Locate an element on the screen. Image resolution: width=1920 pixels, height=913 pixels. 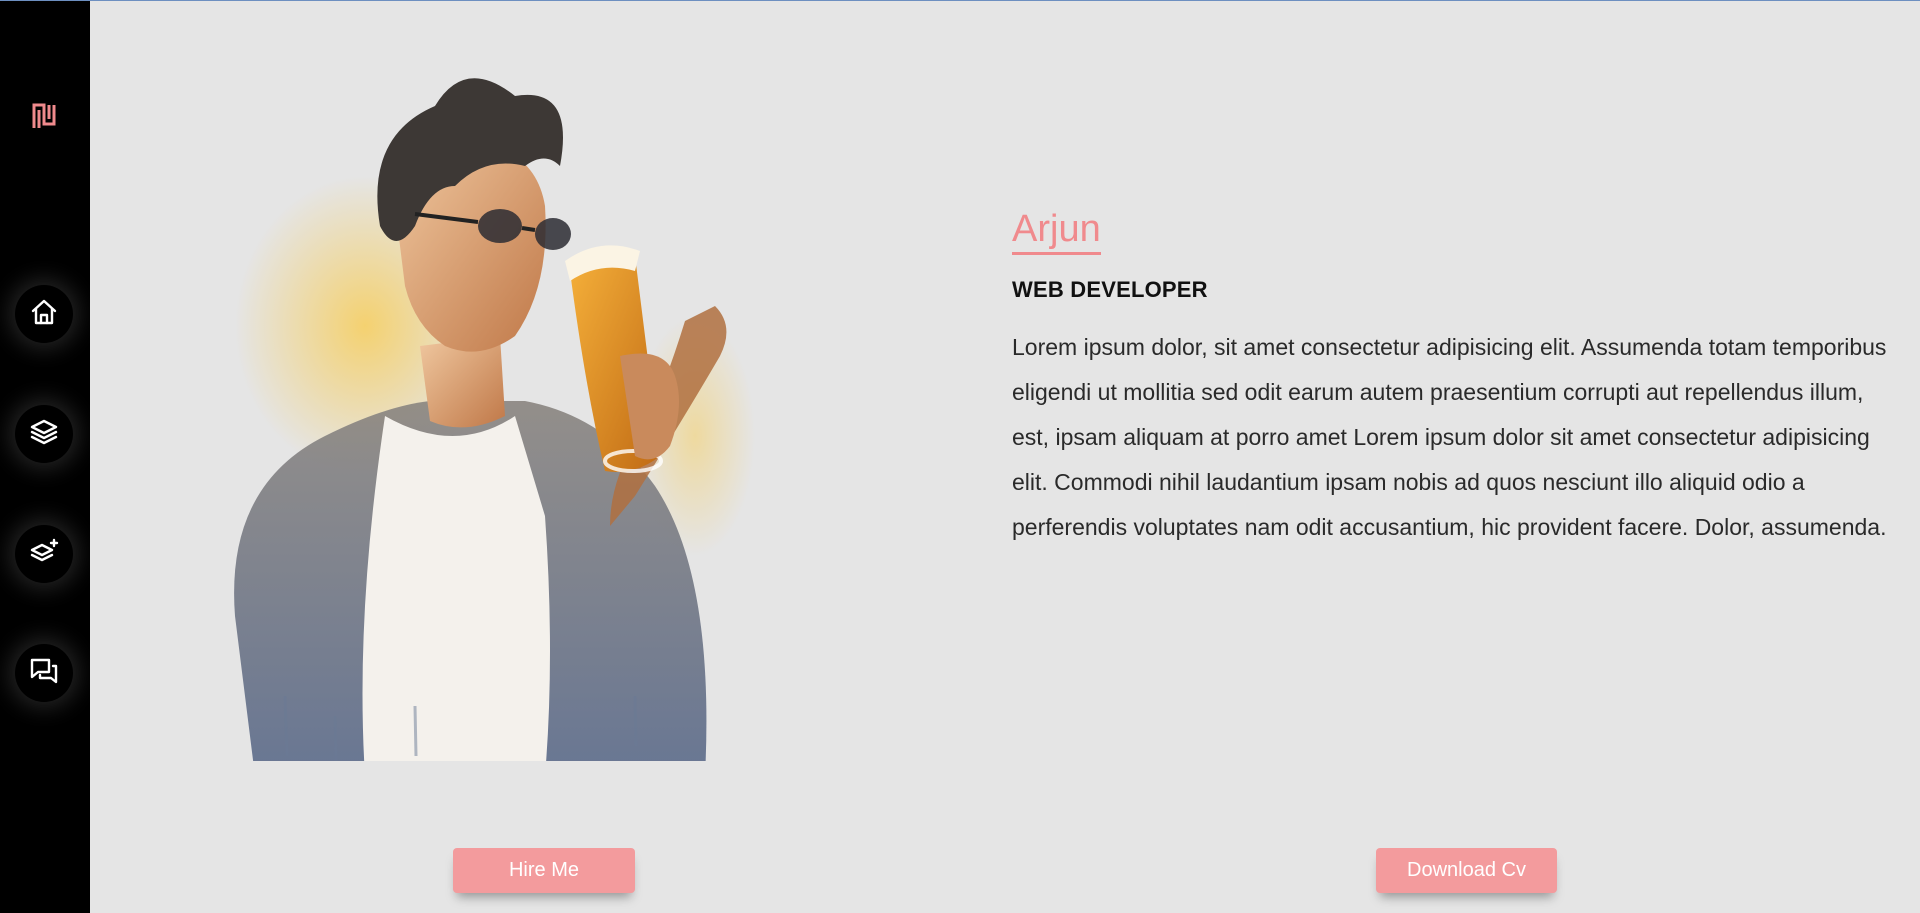
nav-layers-plus-button is located at coordinates (44, 554).